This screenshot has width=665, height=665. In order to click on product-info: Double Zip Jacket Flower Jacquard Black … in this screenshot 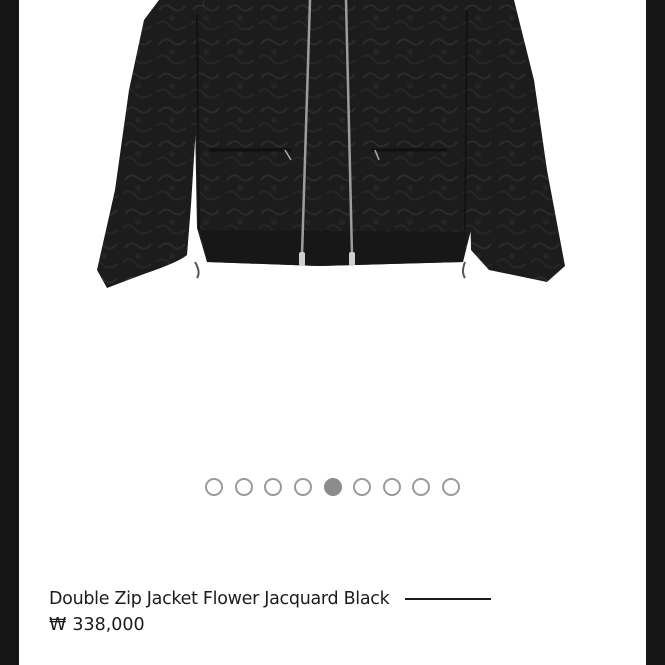, I will do `click(339, 610)`.